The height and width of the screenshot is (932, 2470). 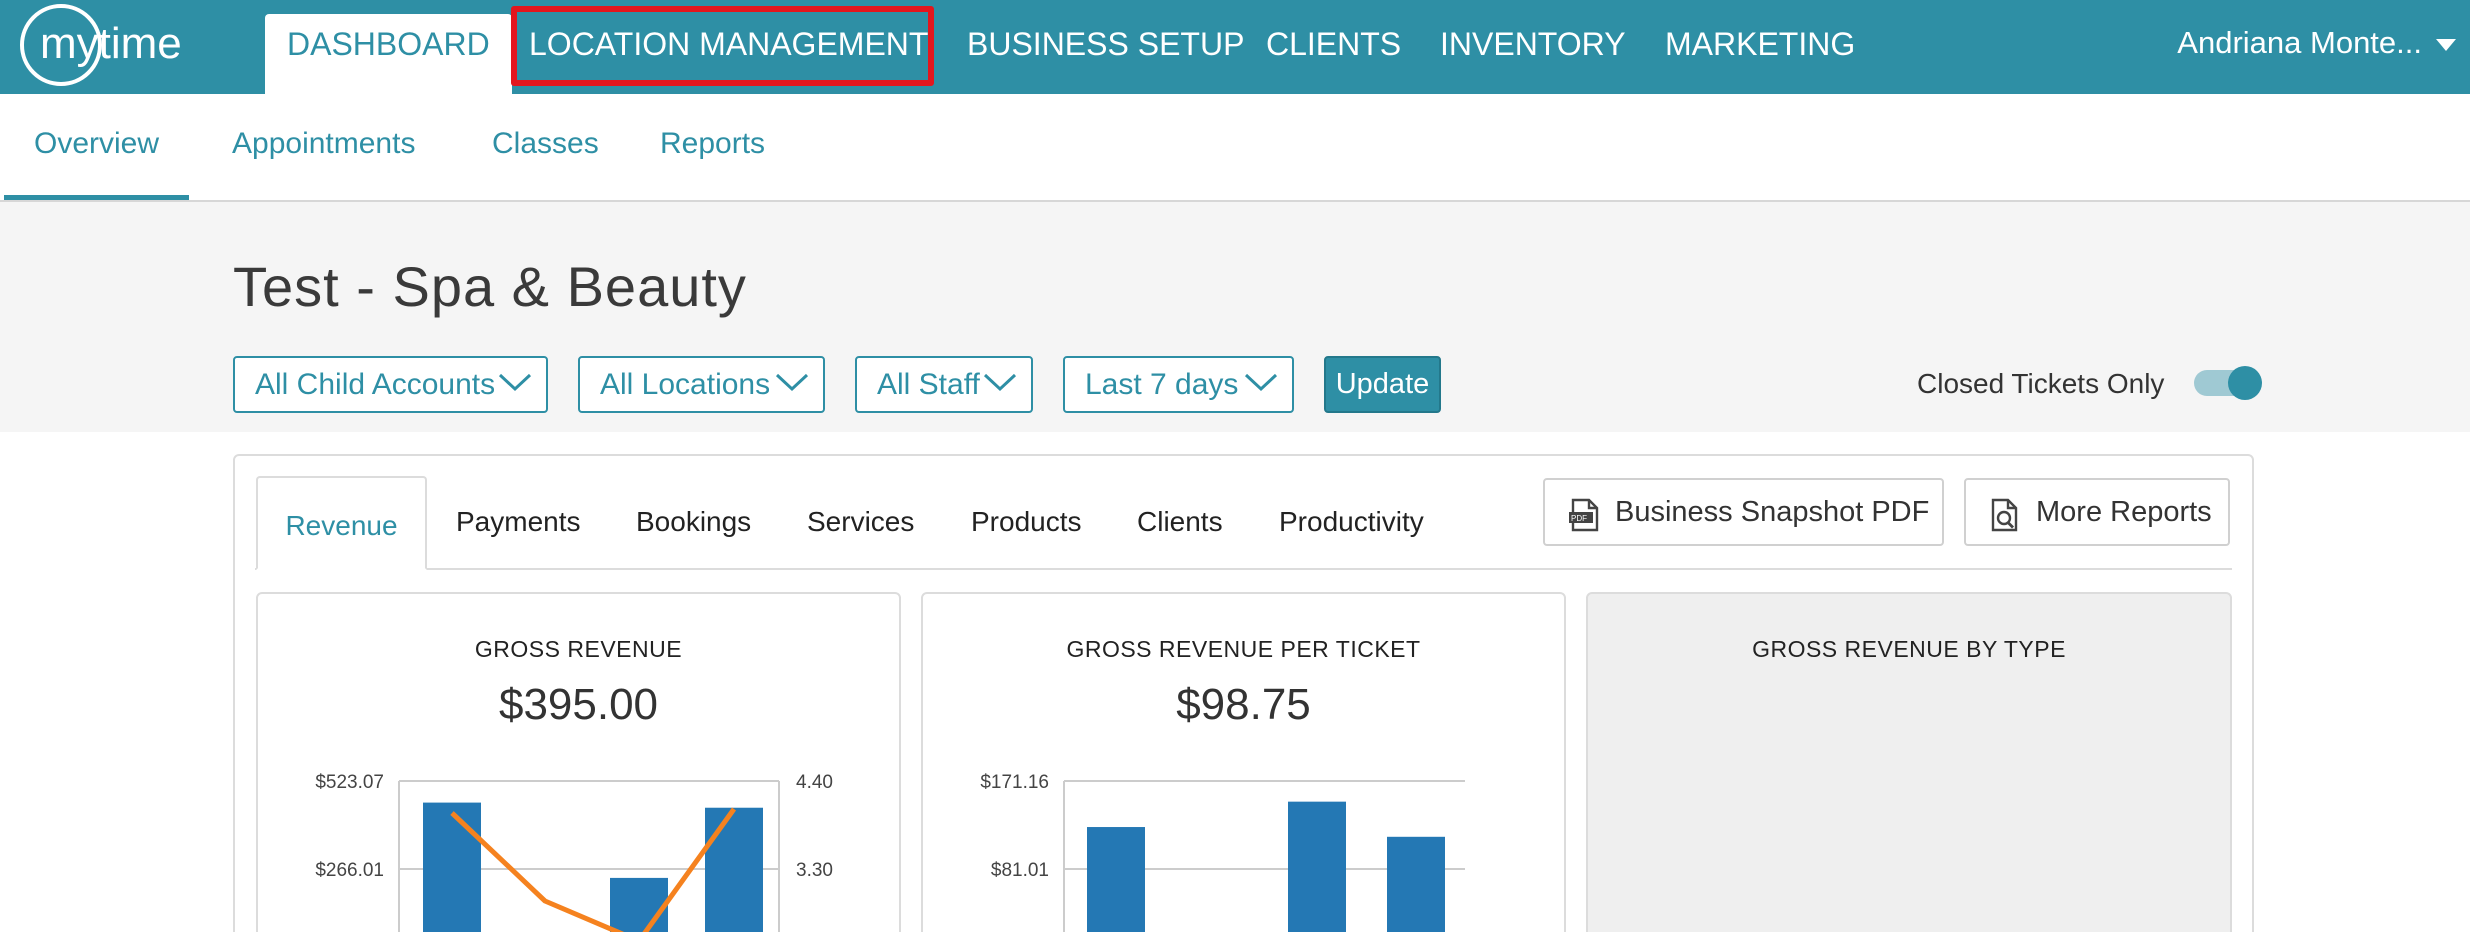 I want to click on y-tick-label: $523.07, so click(x=349, y=782).